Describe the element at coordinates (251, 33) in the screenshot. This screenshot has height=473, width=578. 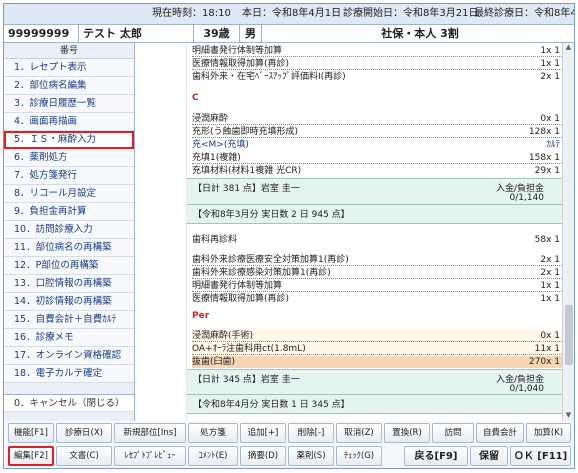
I see `patient-sex: 男` at that location.